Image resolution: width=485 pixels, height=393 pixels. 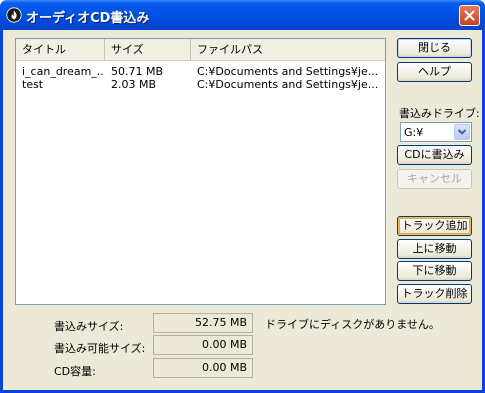 I want to click on title-bar: オーディオCD書込み, so click(x=242, y=15).